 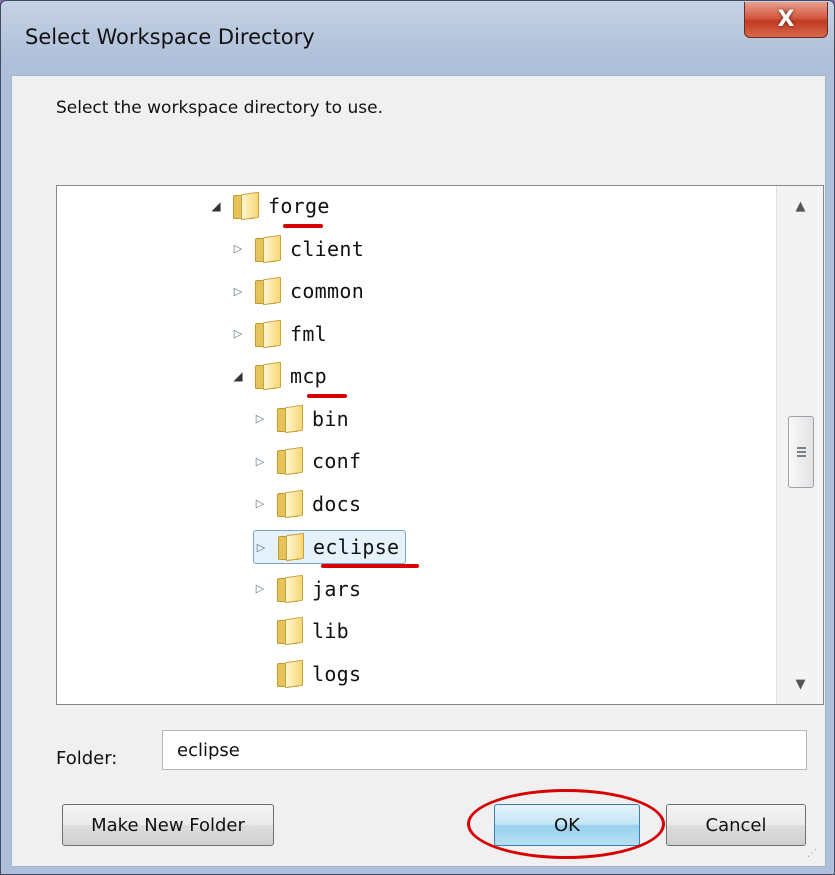 What do you see at coordinates (337, 673) in the screenshot?
I see `tree-item-label: logs` at bounding box center [337, 673].